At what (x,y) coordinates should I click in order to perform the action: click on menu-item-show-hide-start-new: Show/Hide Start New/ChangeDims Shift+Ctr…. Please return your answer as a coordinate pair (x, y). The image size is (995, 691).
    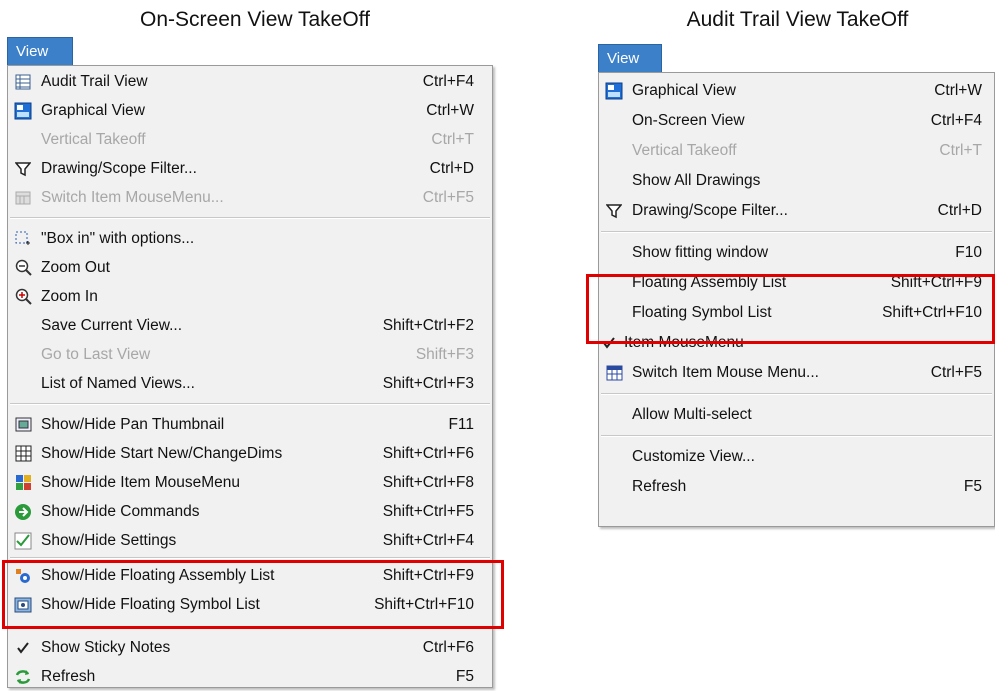
    Looking at the image, I should click on (250, 453).